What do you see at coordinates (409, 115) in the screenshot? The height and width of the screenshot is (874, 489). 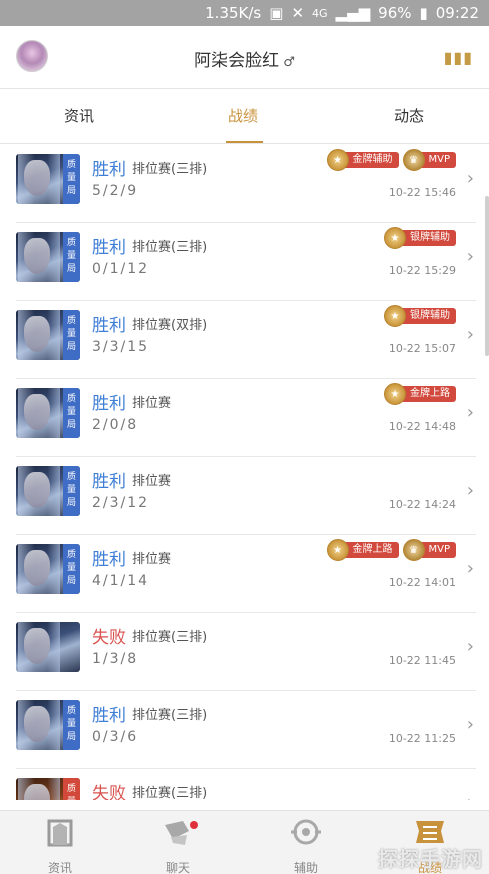 I see `tab-updates: 动态` at bounding box center [409, 115].